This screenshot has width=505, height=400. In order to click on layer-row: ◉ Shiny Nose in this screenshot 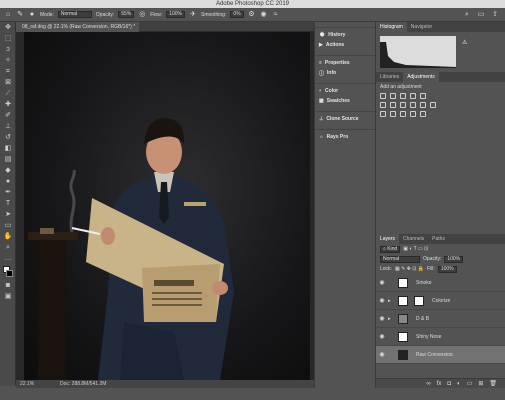, I will do `click(440, 337)`.